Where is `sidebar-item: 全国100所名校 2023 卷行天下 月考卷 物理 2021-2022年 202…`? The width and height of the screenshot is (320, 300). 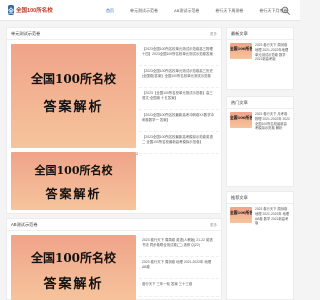
sidebar-item: 全国100所名校 2023 卷行天下 月考卷 物理 2021-2022年 202… is located at coordinates (260, 121).